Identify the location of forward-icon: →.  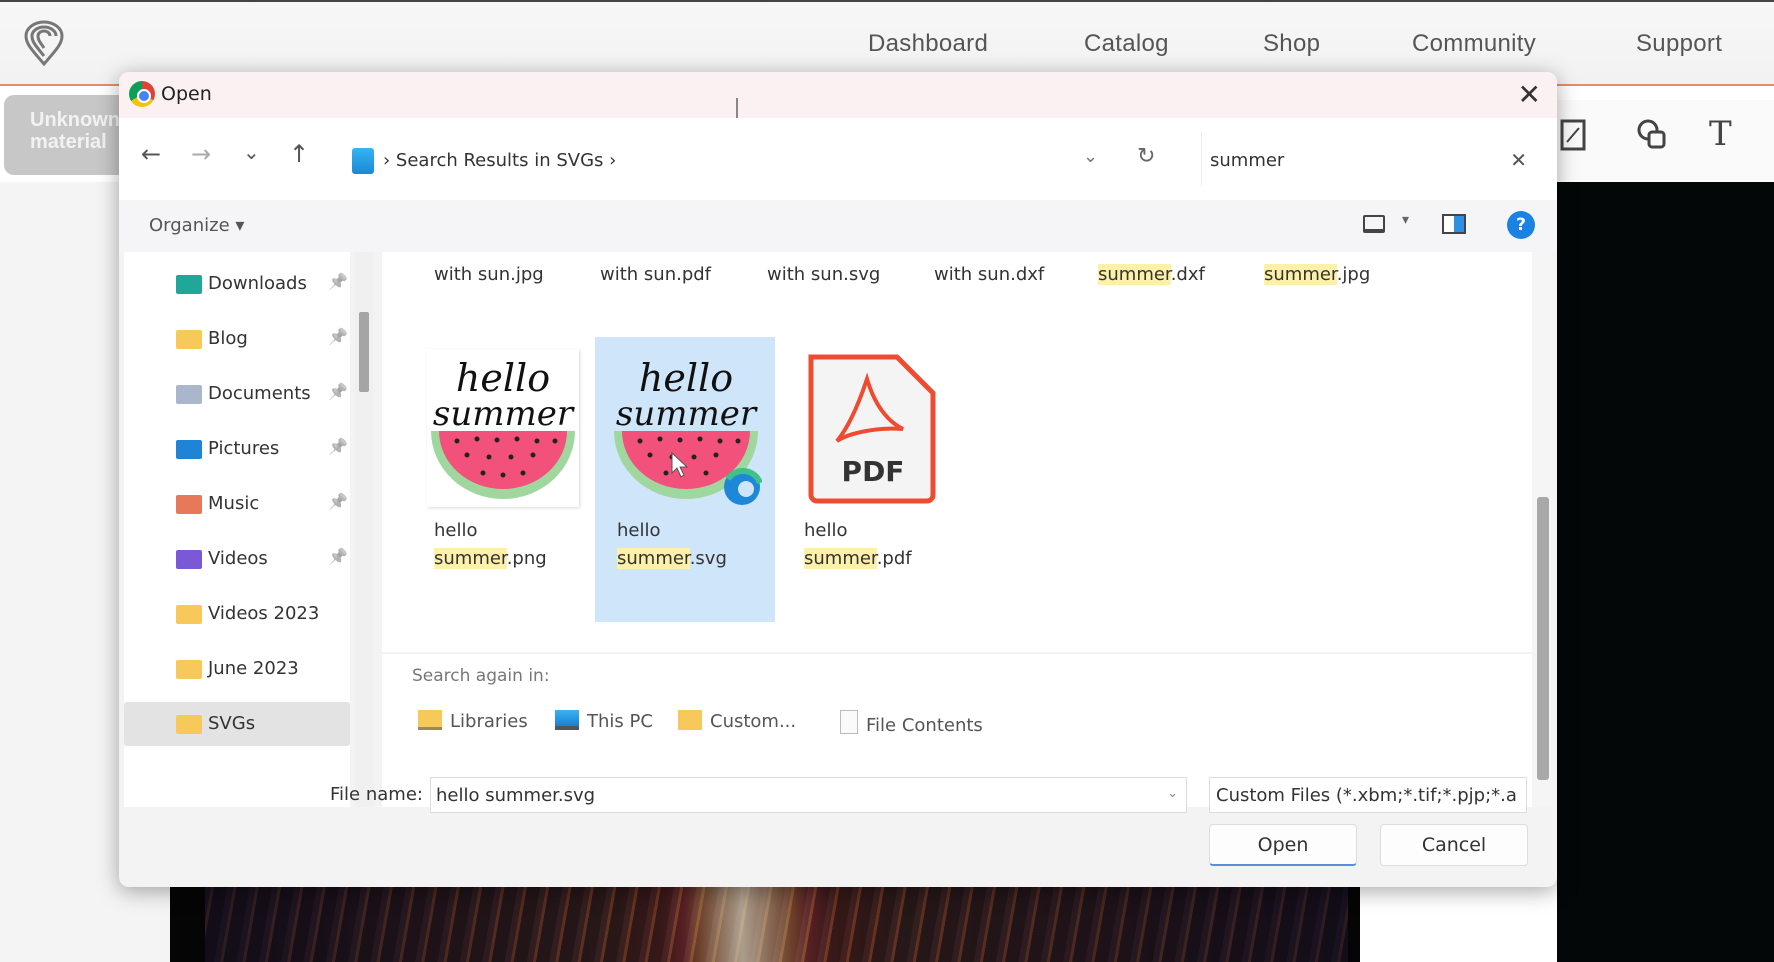
(201, 154).